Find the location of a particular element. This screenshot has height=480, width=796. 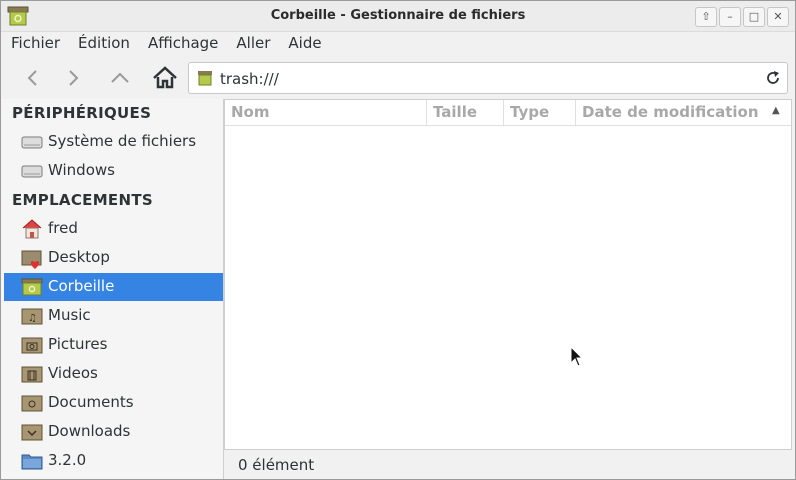

close-icon: ✕ is located at coordinates (778, 16).